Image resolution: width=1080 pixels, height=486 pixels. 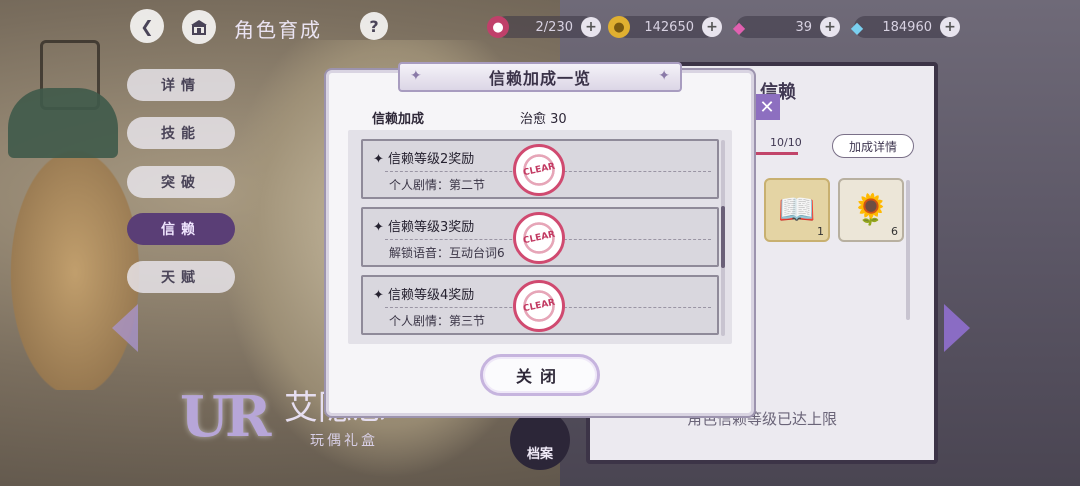 What do you see at coordinates (447, 253) in the screenshot?
I see `reward-desc: 解锁语音：互动台词6` at bounding box center [447, 253].